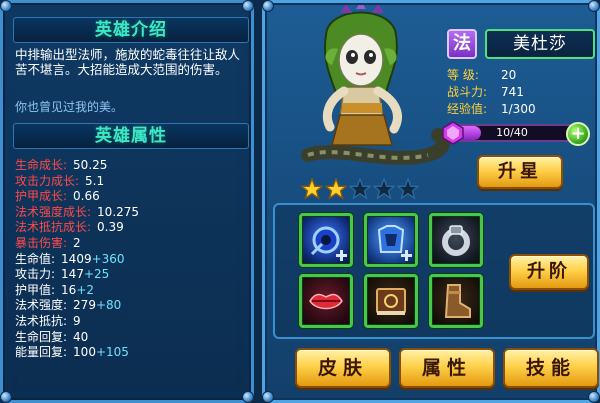  What do you see at coordinates (467, 92) in the screenshot?
I see `power-label: 战斗力:` at bounding box center [467, 92].